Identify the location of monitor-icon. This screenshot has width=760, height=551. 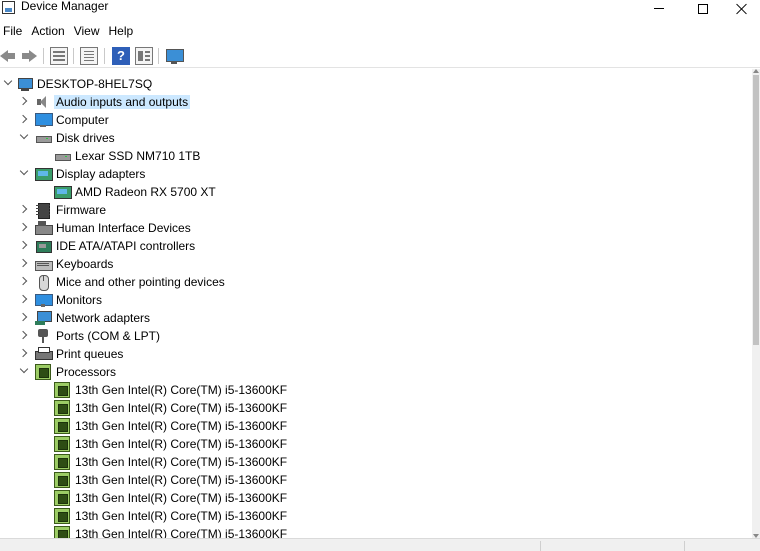
(44, 300).